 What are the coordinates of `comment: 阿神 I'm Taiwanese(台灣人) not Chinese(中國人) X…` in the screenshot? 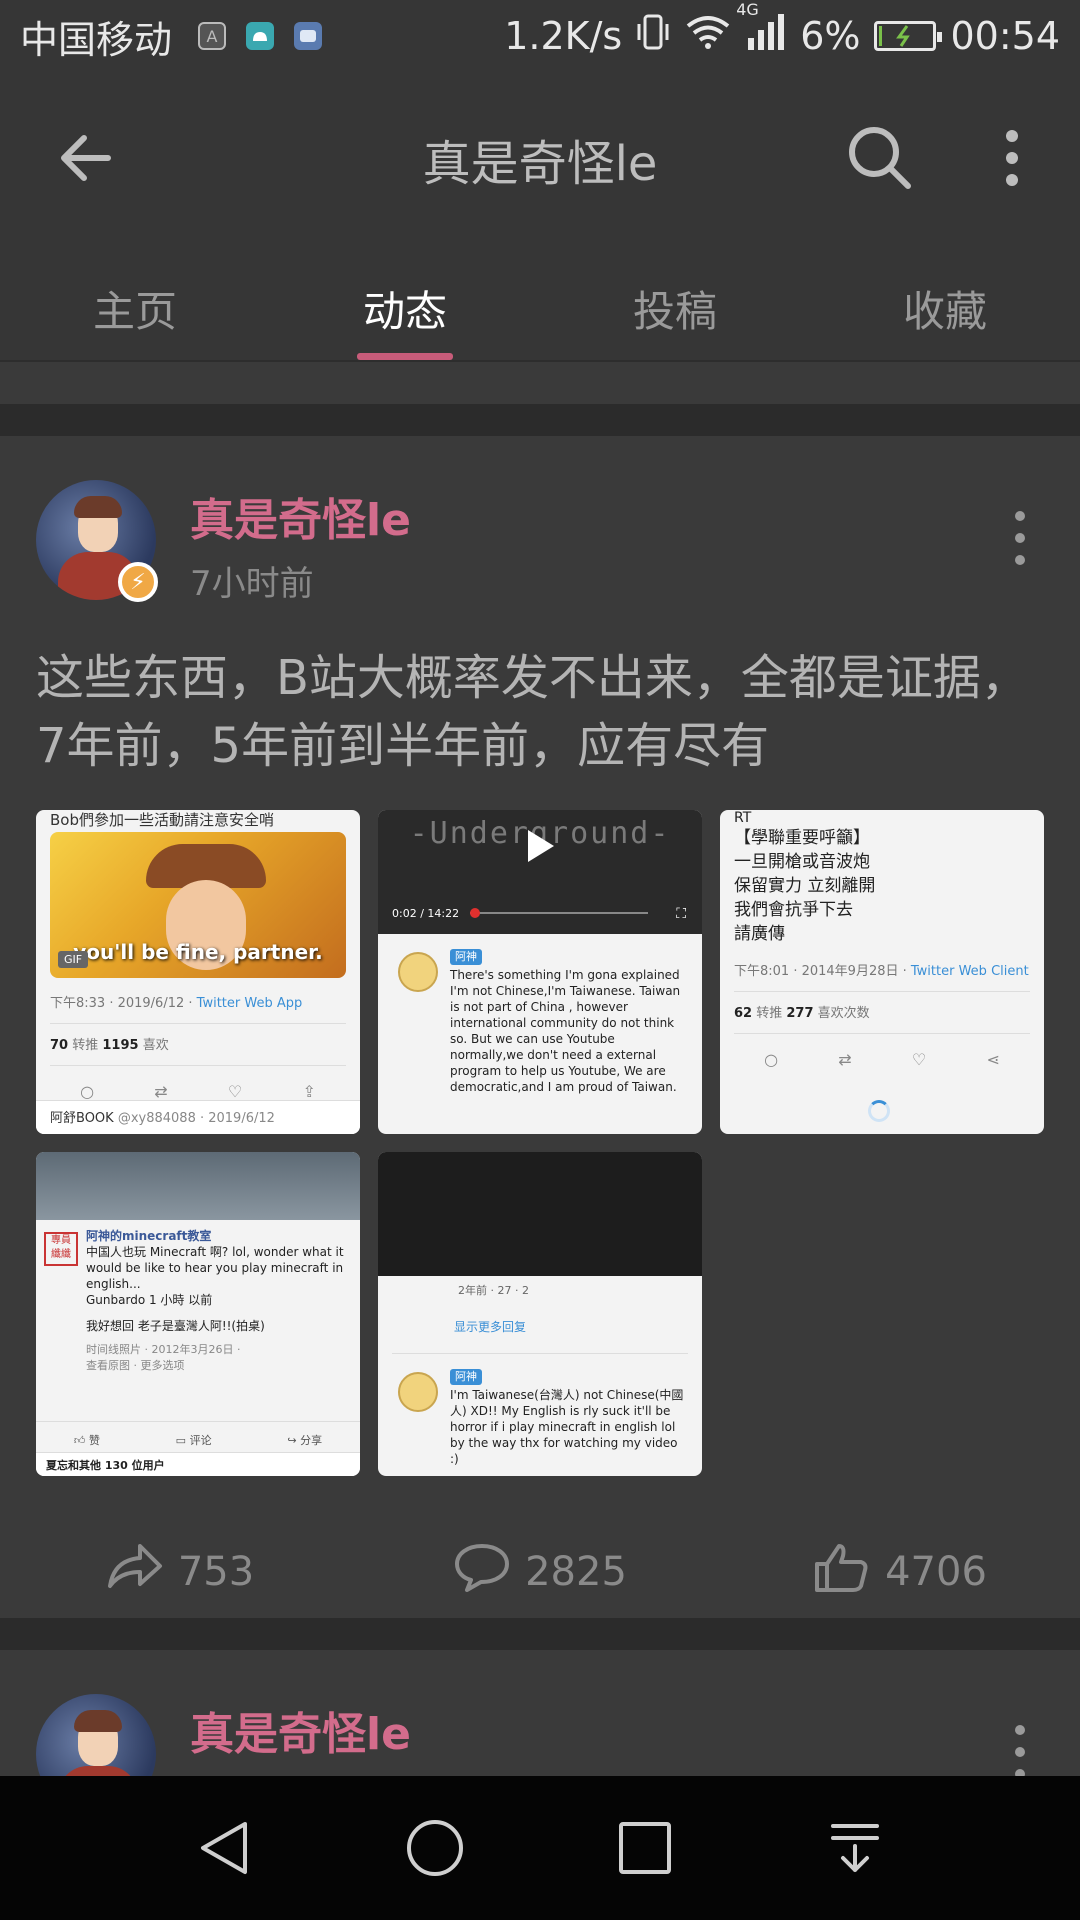 It's located at (540, 1410).